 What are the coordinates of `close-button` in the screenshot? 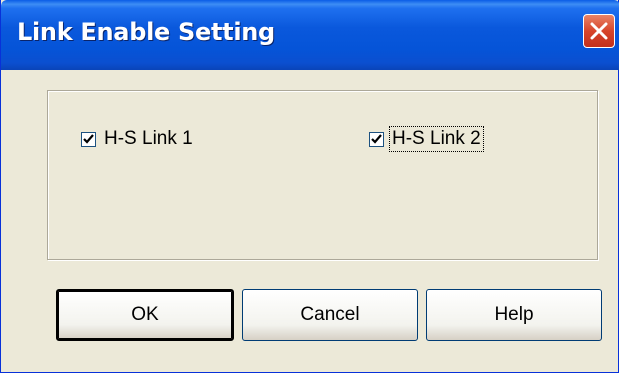 It's located at (599, 31).